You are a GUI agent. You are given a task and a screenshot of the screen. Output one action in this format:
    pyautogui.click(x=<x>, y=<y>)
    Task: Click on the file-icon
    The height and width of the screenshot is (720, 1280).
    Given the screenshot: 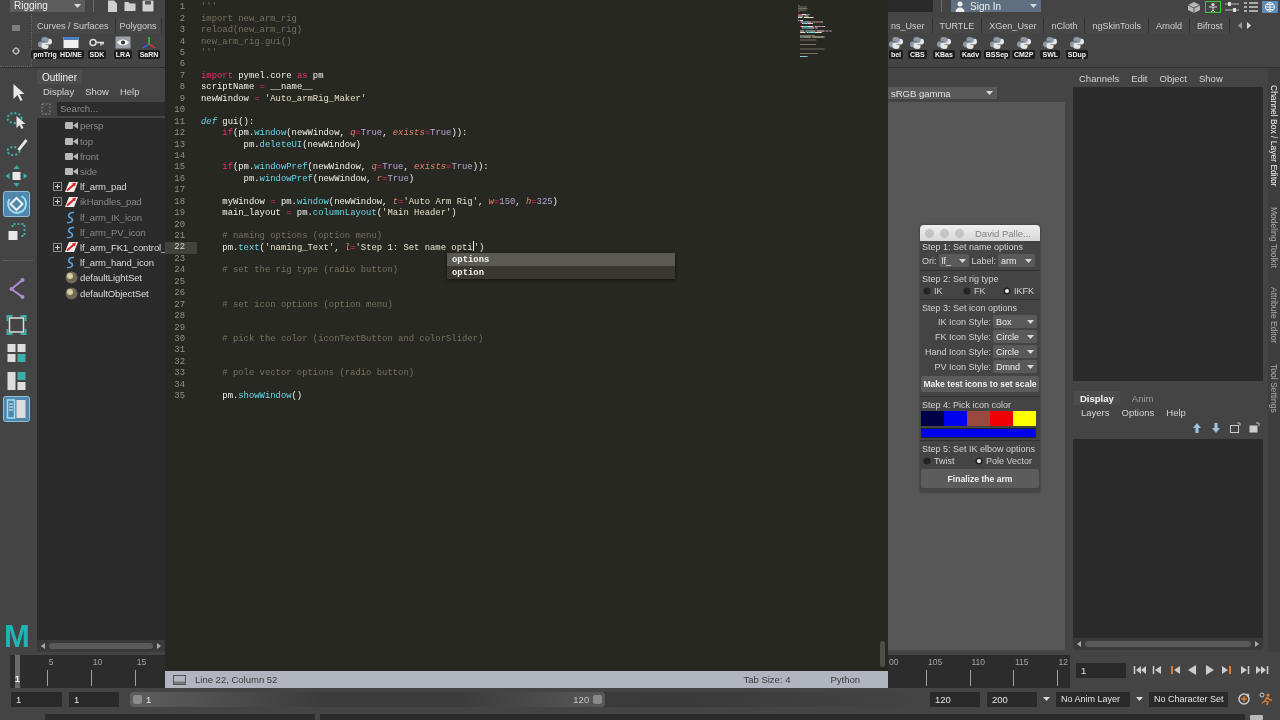 What is the action you would take?
    pyautogui.click(x=112, y=6)
    